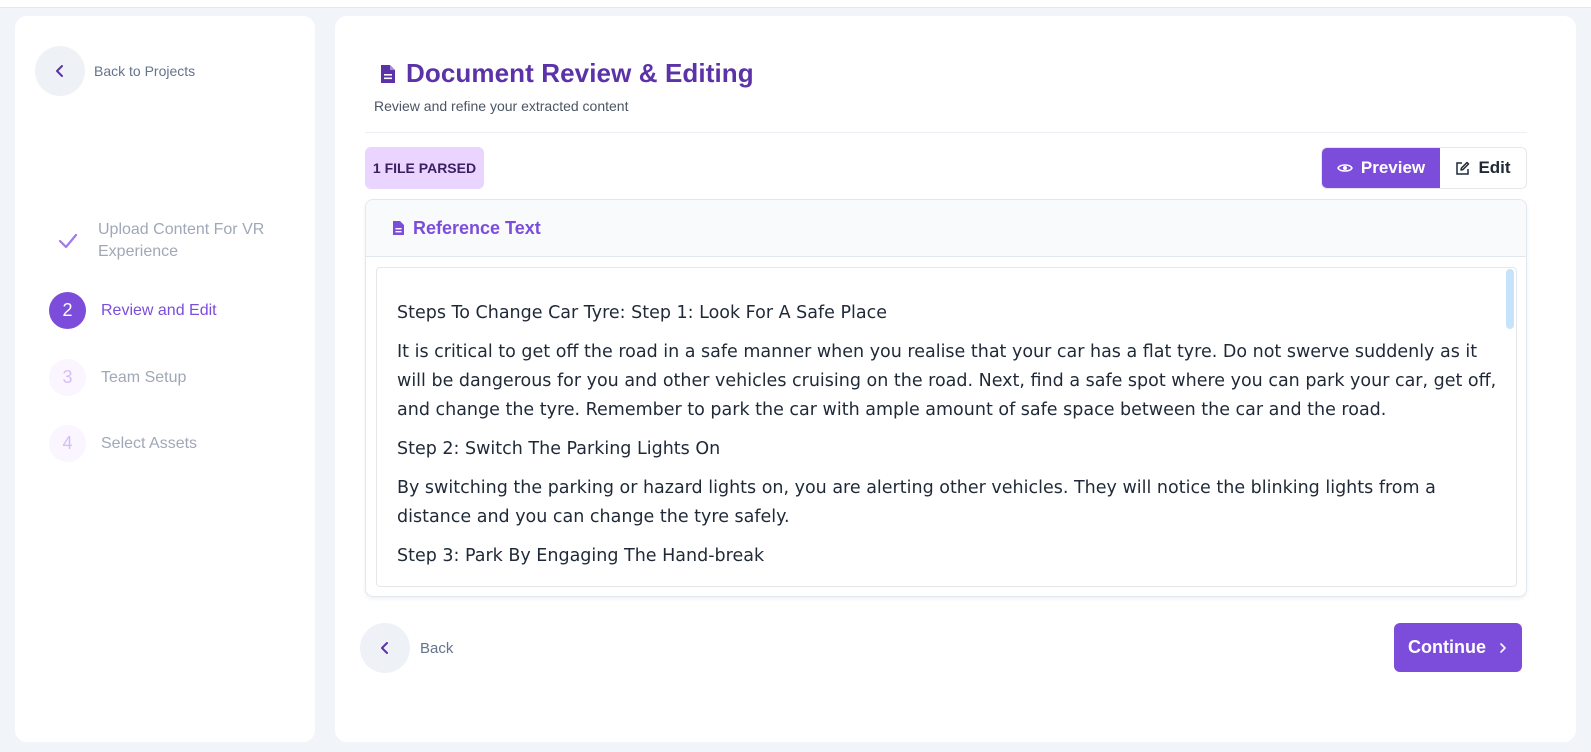  I want to click on preview-button: Preview, so click(1381, 168).